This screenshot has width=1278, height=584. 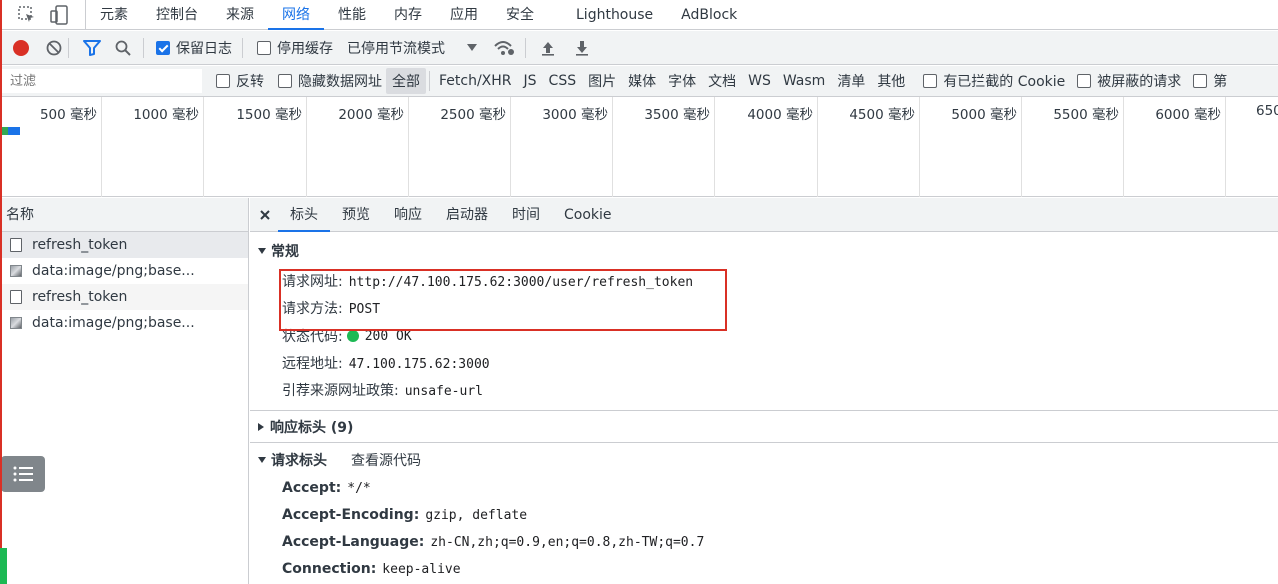 What do you see at coordinates (21, 48) in the screenshot?
I see `record-icon` at bounding box center [21, 48].